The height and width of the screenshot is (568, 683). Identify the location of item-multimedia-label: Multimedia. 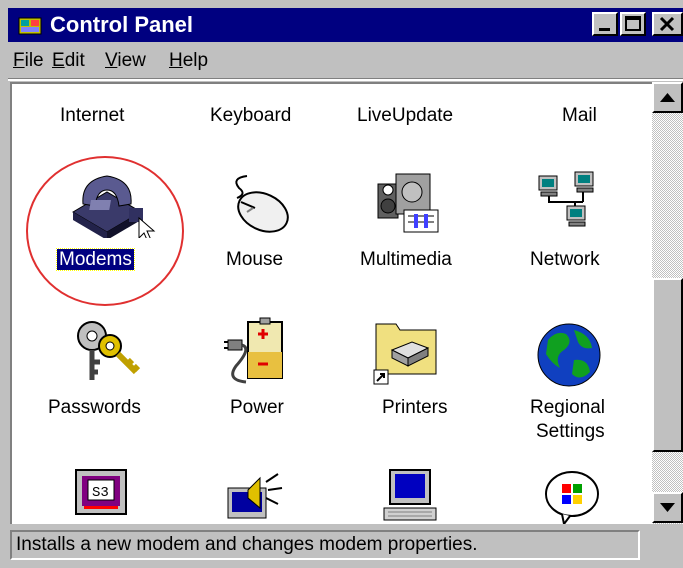
(406, 259).